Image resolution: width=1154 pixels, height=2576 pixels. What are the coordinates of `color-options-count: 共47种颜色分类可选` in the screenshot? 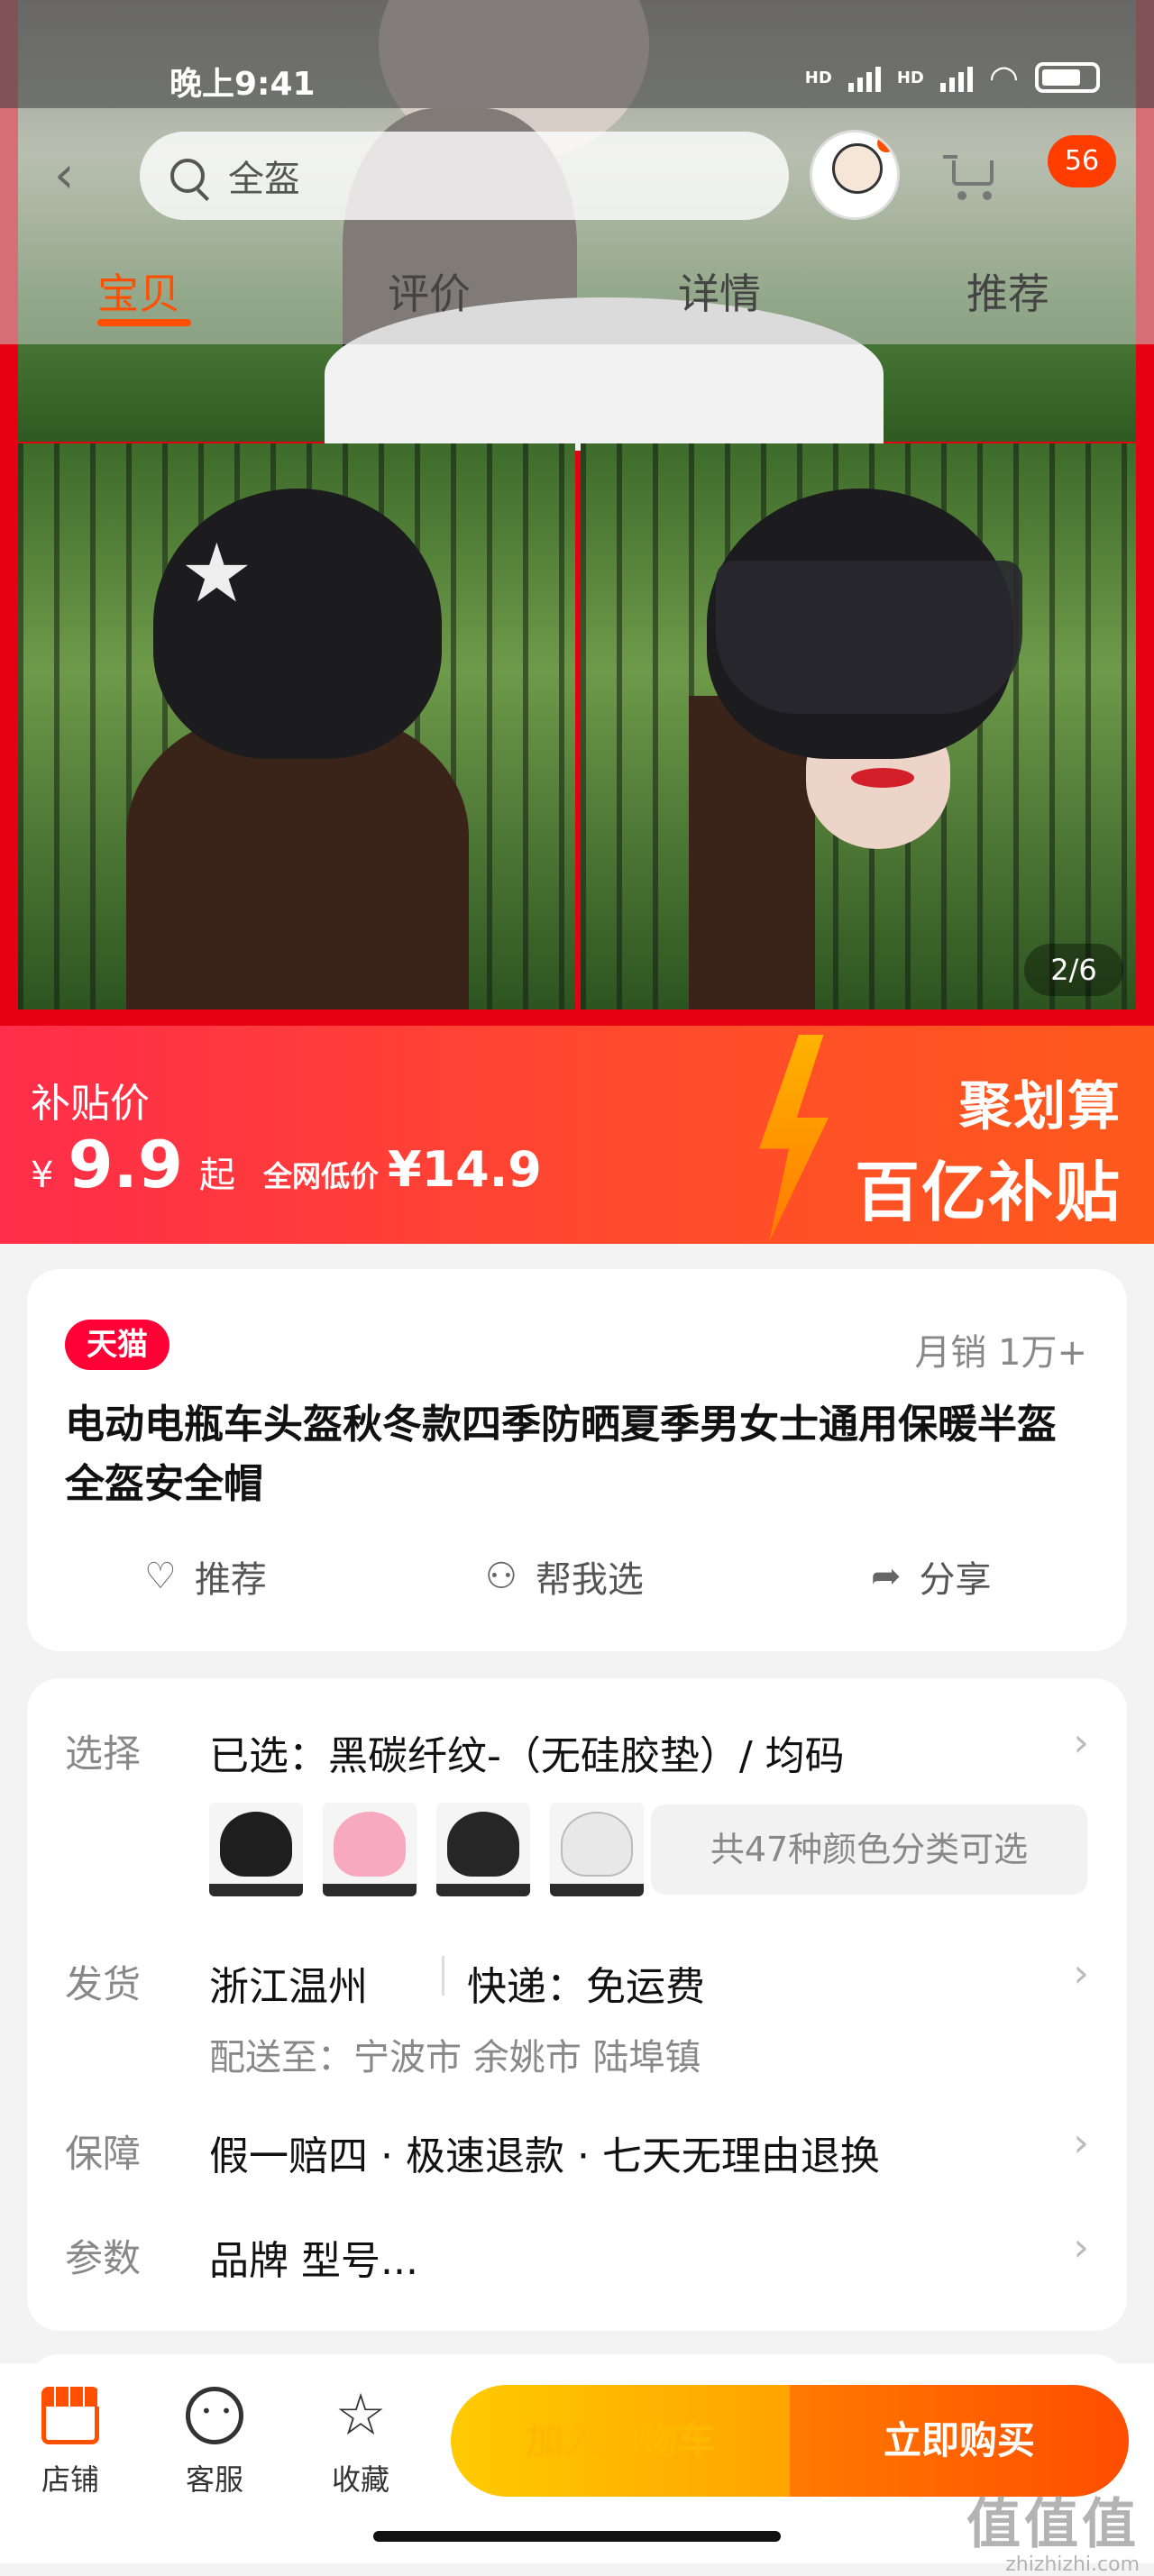 It's located at (869, 1849).